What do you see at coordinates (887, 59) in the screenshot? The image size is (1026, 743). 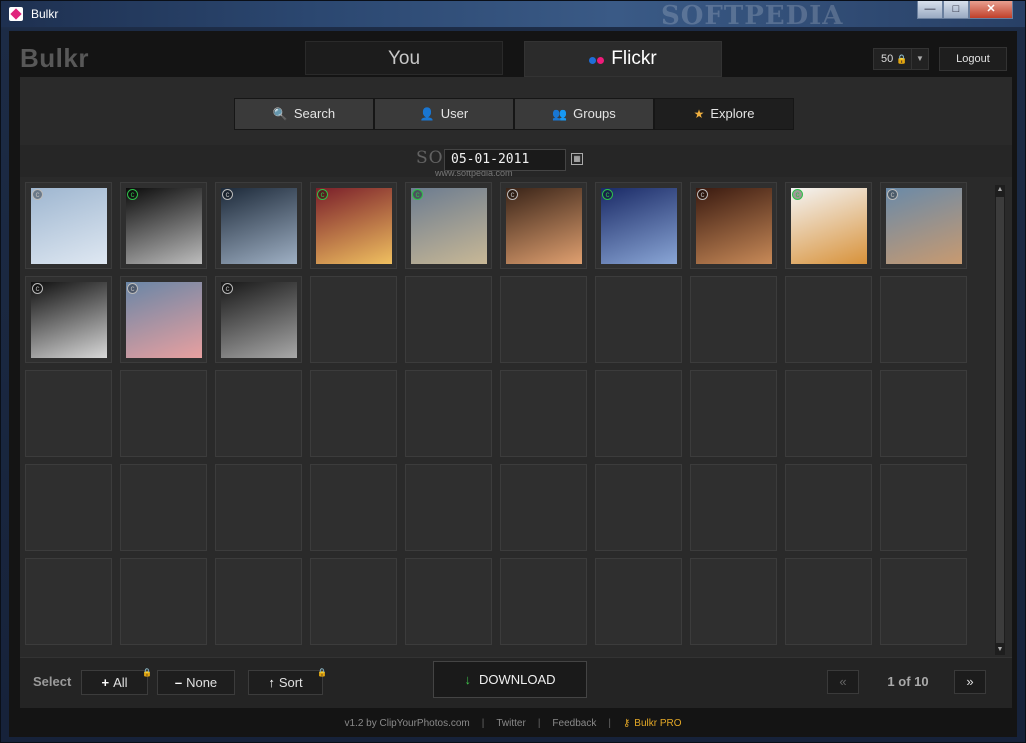 I see `credits-count: 50` at bounding box center [887, 59].